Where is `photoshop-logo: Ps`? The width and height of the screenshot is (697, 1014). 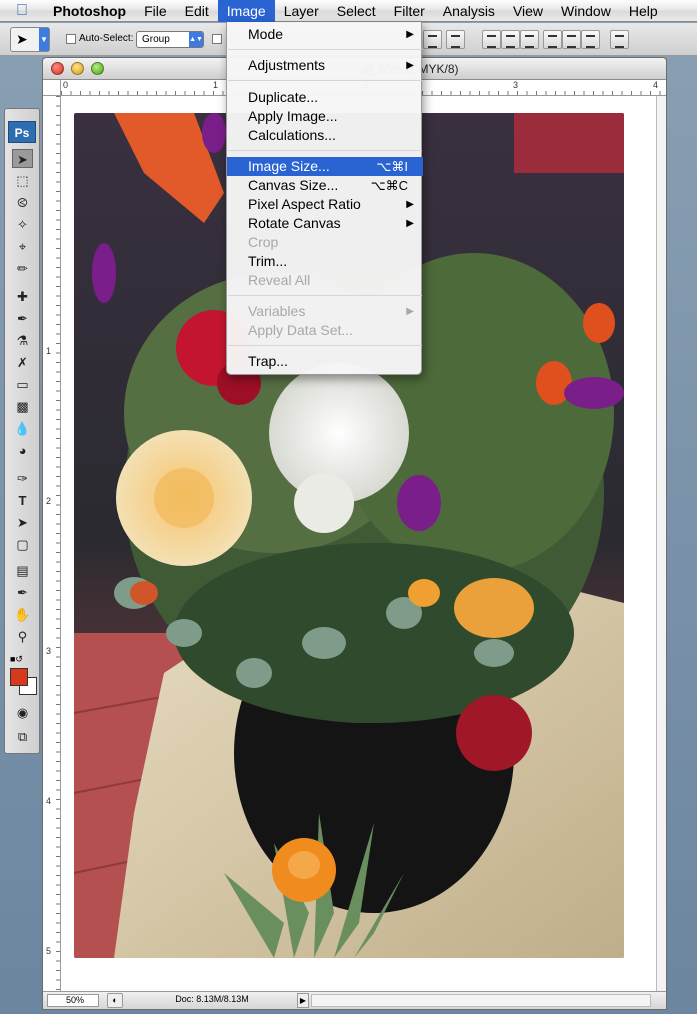 photoshop-logo: Ps is located at coordinates (22, 132).